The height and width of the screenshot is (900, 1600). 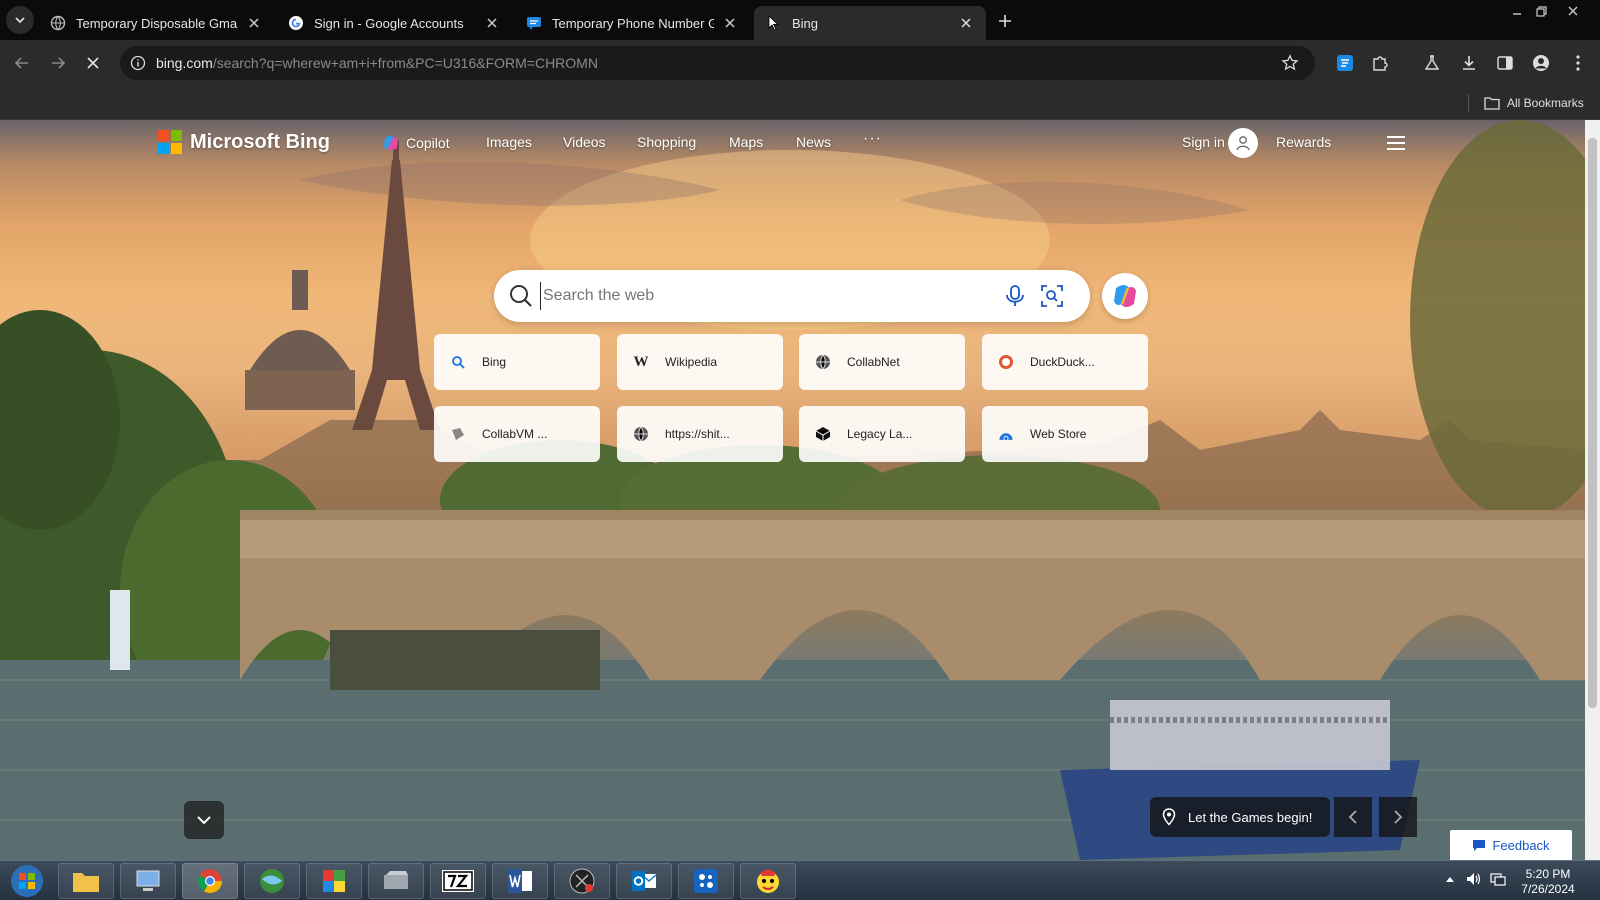 What do you see at coordinates (1250, 817) in the screenshot?
I see `image-caption-text: Let the Games begin!` at bounding box center [1250, 817].